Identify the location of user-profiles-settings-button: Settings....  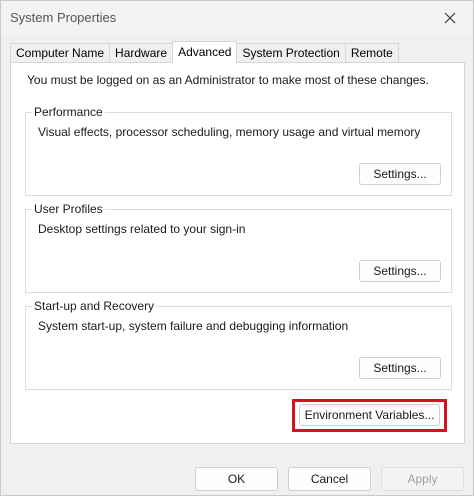
(400, 271).